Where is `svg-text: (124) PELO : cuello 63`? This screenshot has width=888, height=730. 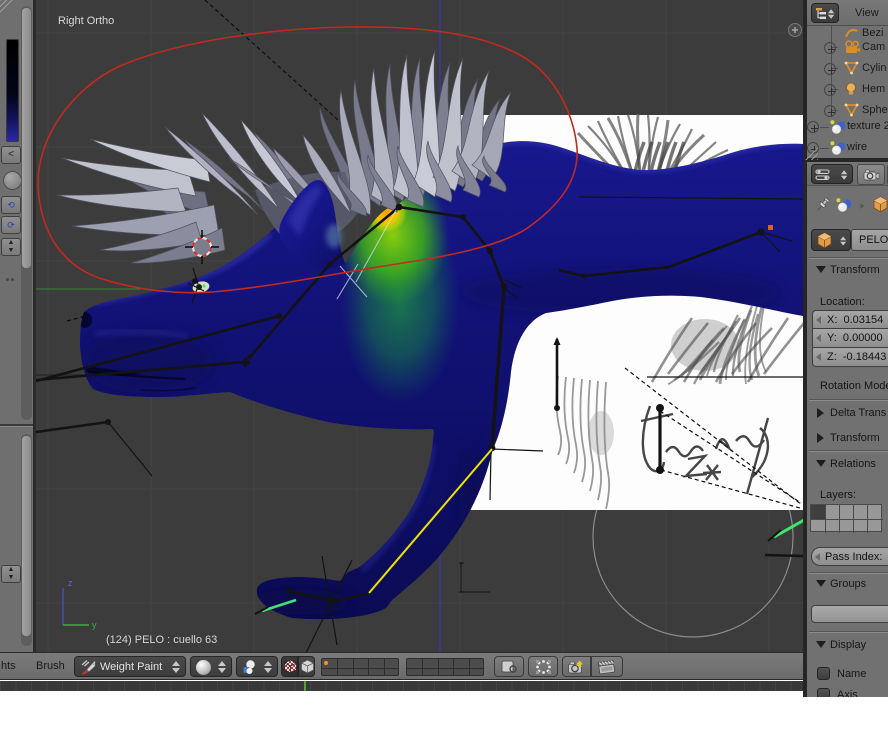
svg-text: (124) PELO : cuello 63 is located at coordinates (161, 640).